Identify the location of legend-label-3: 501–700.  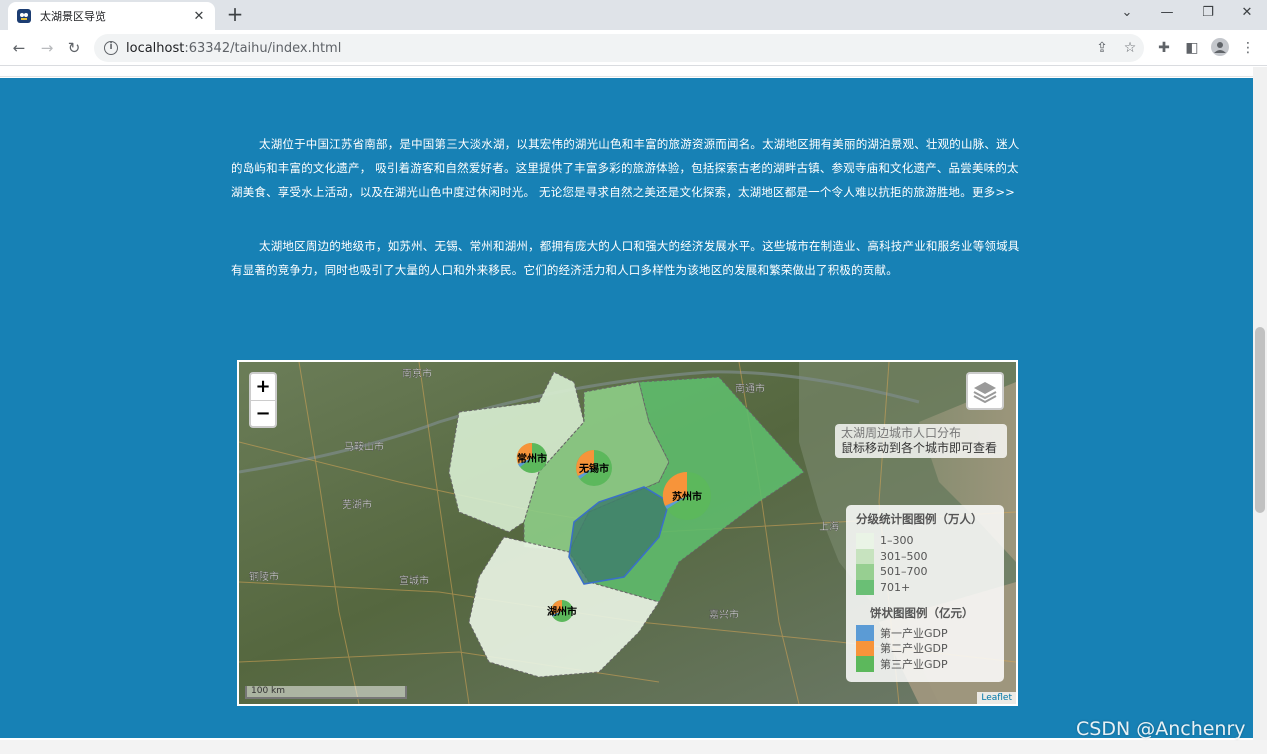
(904, 572).